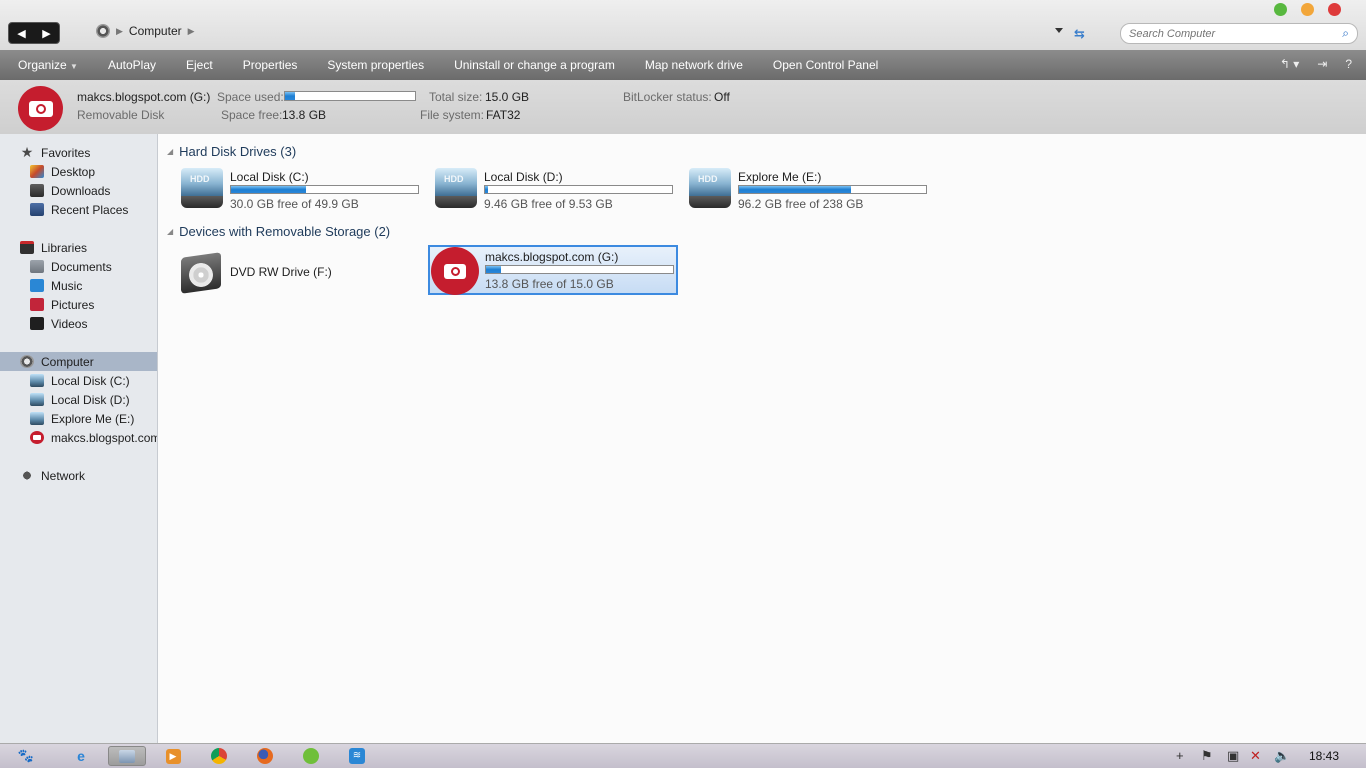 This screenshot has width=1366, height=768. What do you see at coordinates (825, 65) in the screenshot?
I see `open-control-panel-button: Open Control Panel` at bounding box center [825, 65].